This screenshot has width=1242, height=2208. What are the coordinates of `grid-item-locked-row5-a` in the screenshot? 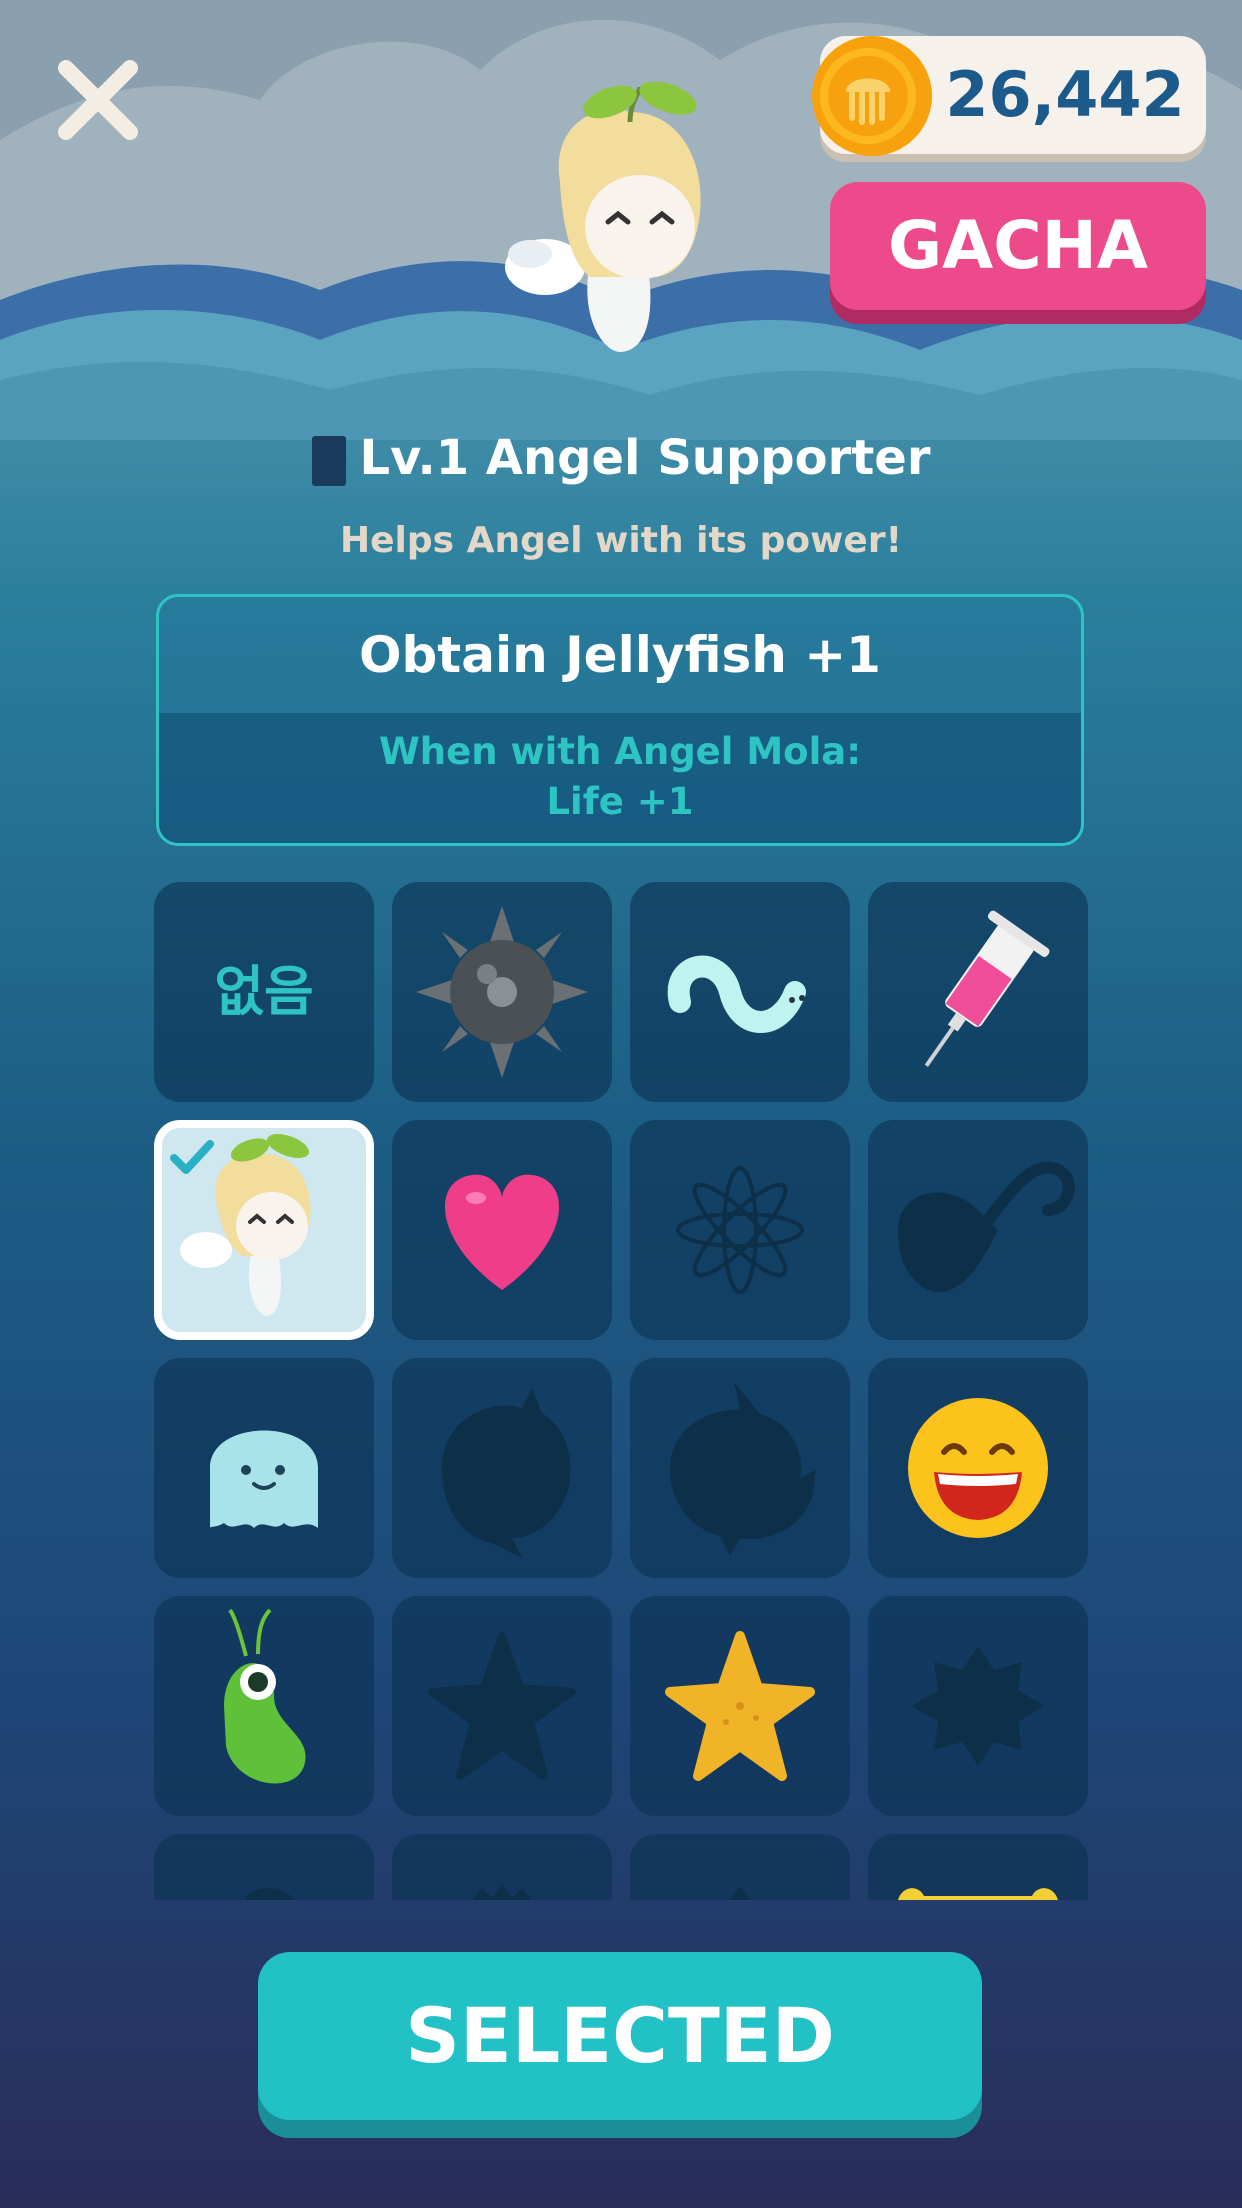 It's located at (264, 1867).